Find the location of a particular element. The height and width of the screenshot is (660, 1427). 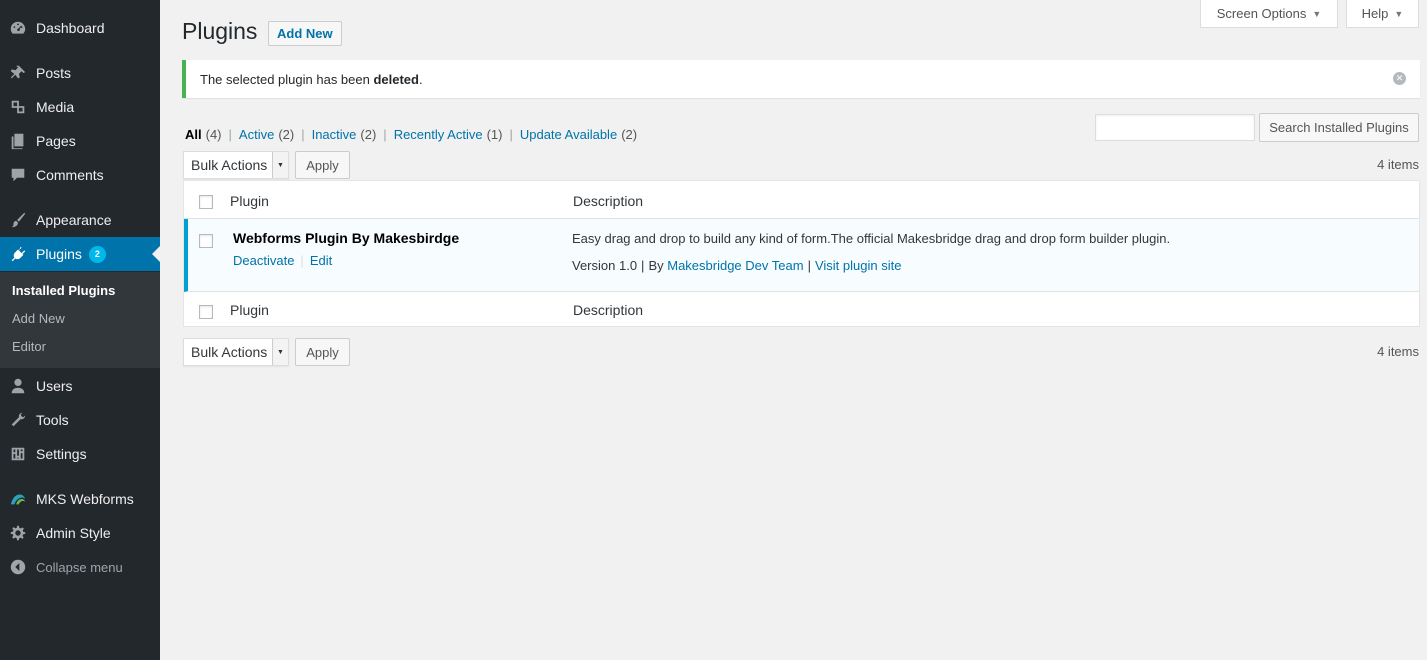

items-count-bottom: 4 items is located at coordinates (1398, 351).